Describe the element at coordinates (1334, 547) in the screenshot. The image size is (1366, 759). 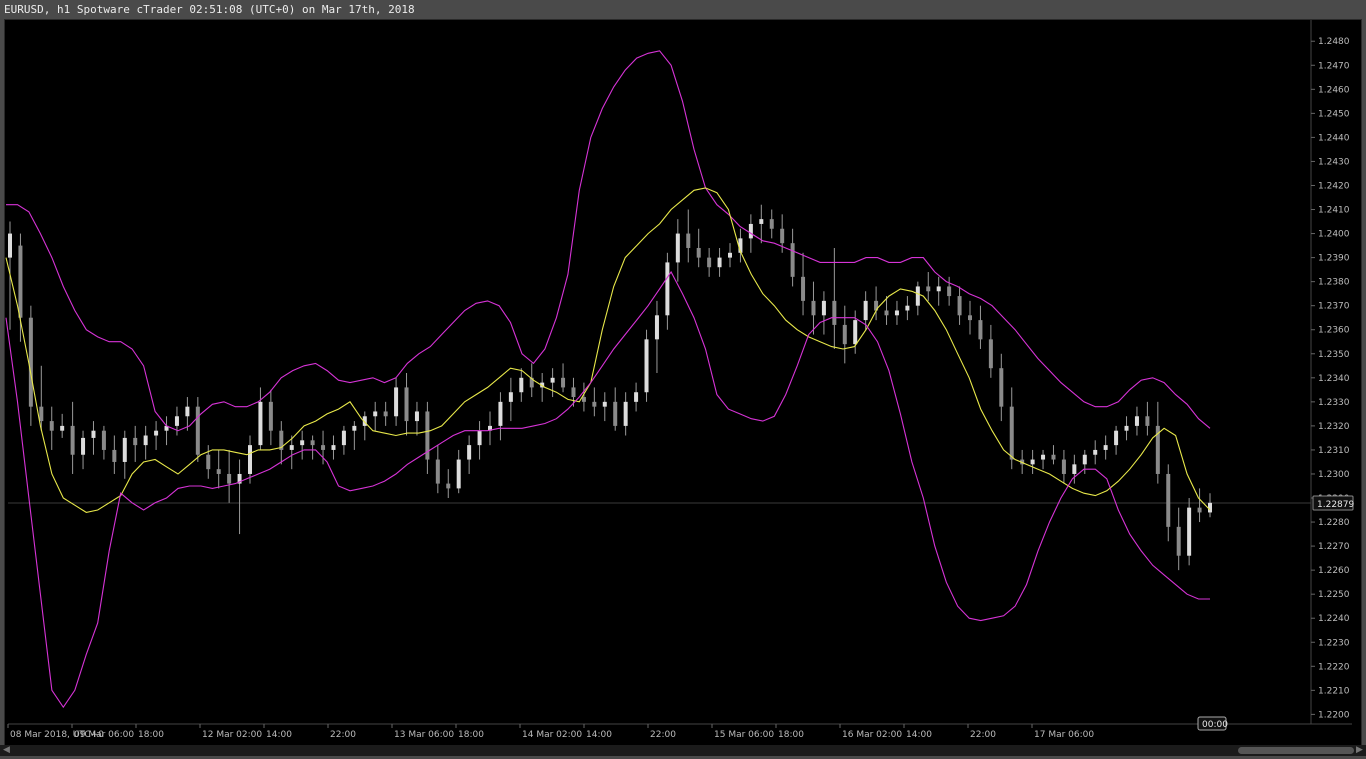
I see `y-tick-label: 1.2270` at that location.